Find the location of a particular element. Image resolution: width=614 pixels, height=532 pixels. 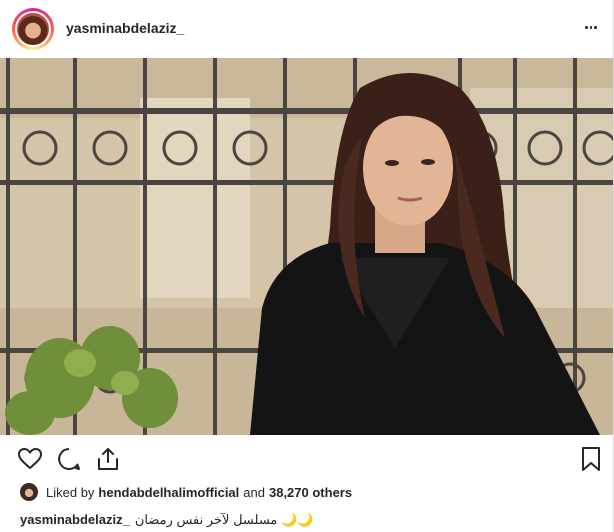

post-header: yasminabdelaziz_ is located at coordinates (306, 29).